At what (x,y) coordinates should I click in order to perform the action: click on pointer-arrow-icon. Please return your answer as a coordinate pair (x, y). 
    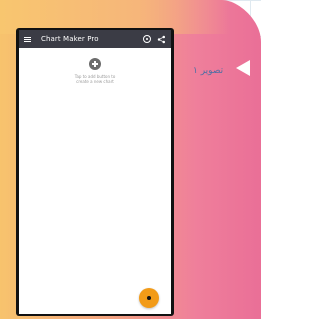
    Looking at the image, I should click on (243, 68).